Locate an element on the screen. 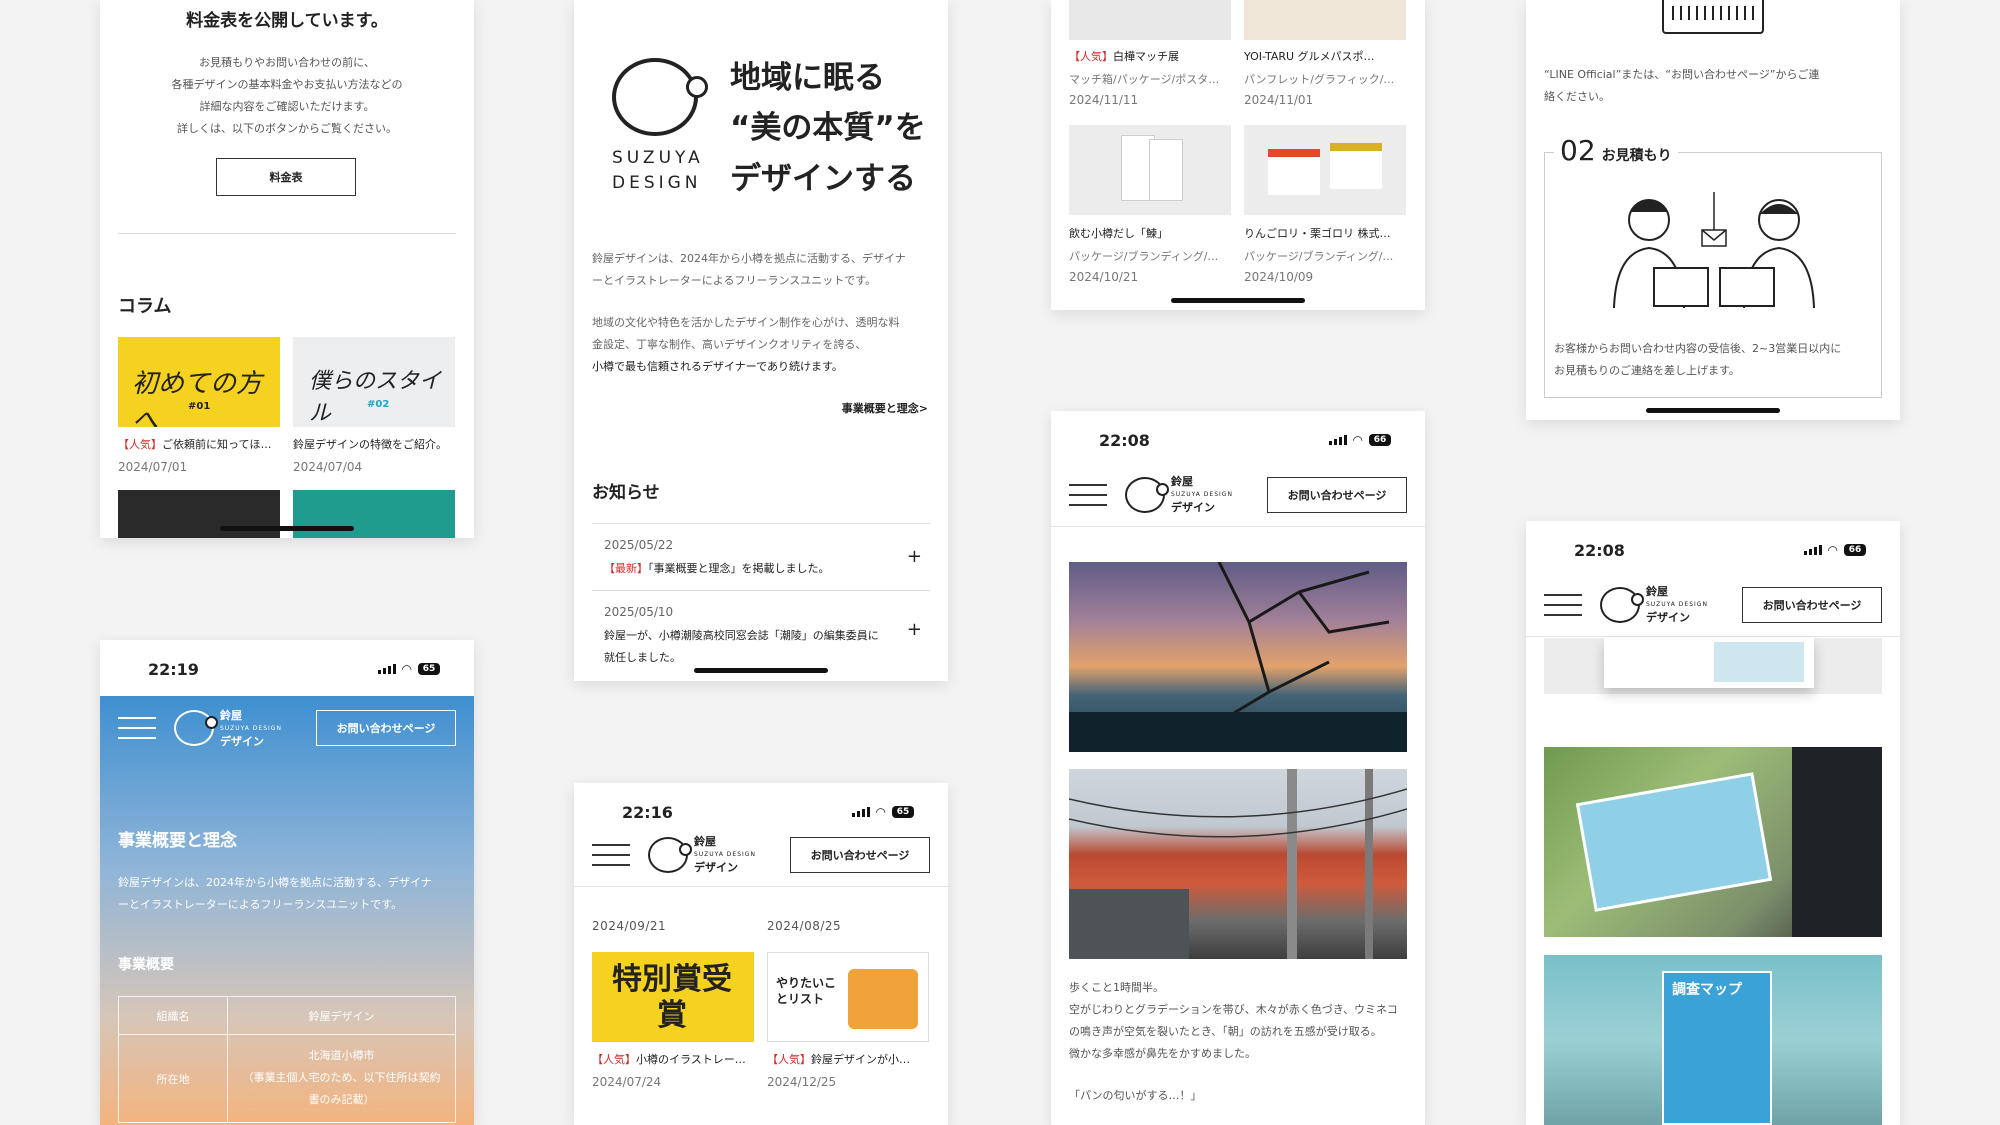  hero-line: 地域に眠る is located at coordinates (807, 74).